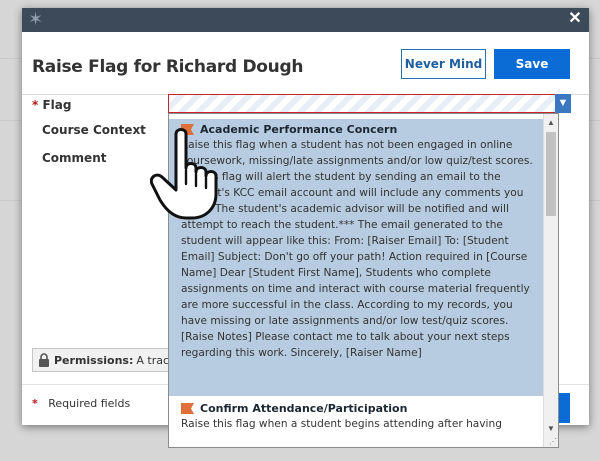 This screenshot has width=600, height=461. What do you see at coordinates (44, 360) in the screenshot?
I see `lock-icon` at bounding box center [44, 360].